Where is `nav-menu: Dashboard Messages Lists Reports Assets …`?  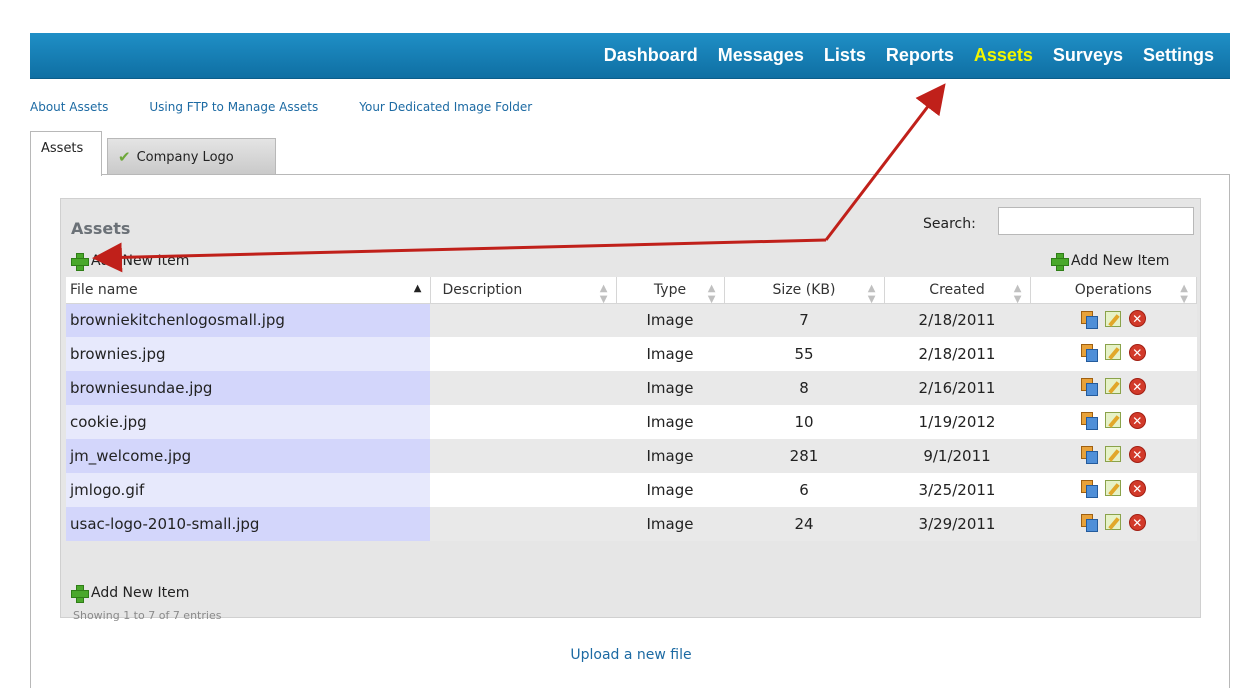
nav-menu: Dashboard Messages Lists Reports Assets … is located at coordinates (899, 55).